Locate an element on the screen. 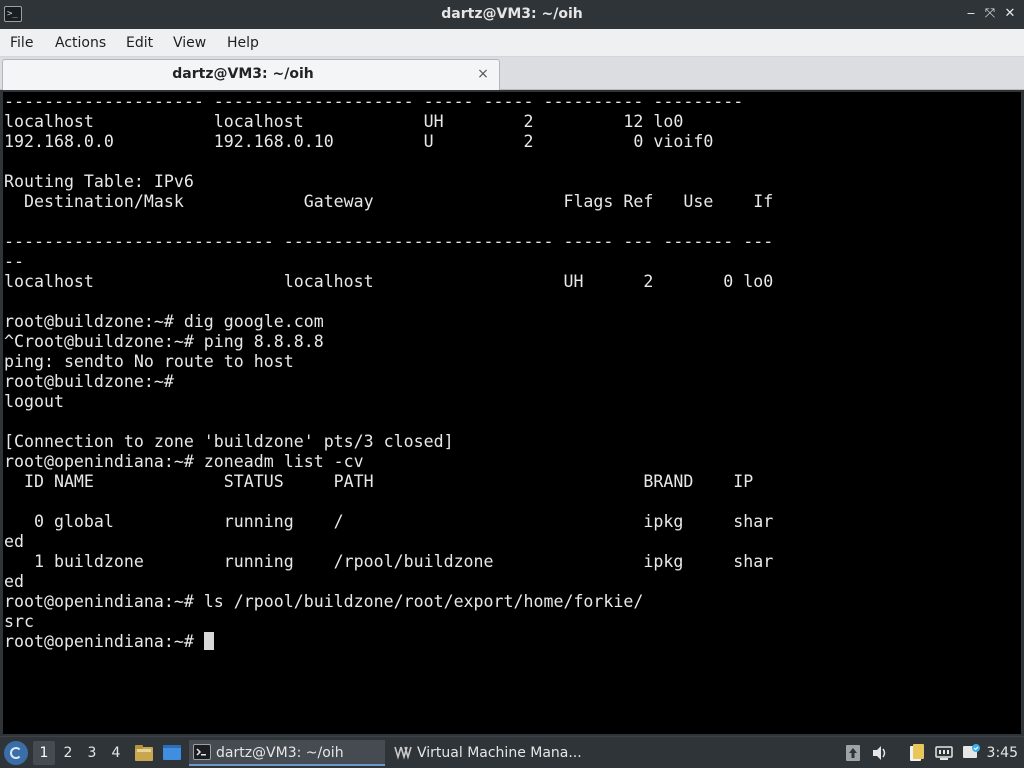 The width and height of the screenshot is (1024, 768). terminal-line: 192.168.0.0 192.168.0.10 U 2 0 vioif0 is located at coordinates (359, 141).